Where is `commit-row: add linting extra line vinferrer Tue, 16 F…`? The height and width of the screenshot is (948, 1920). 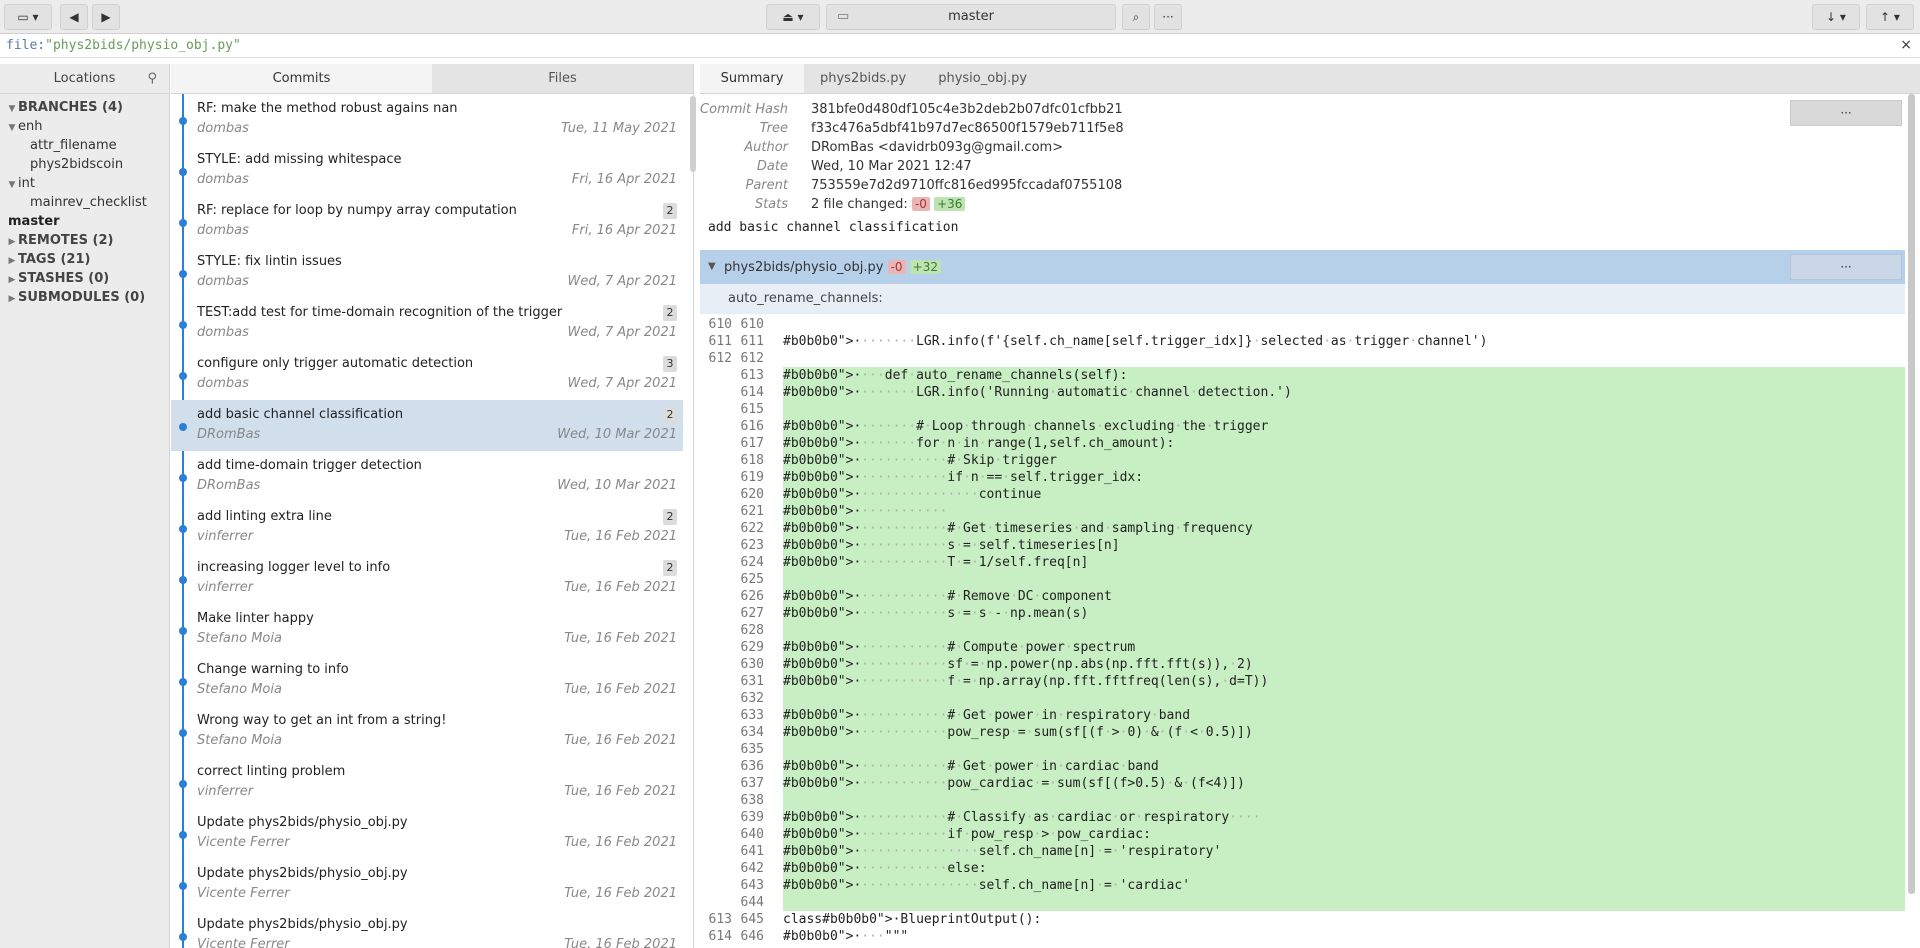
commit-row: add linting extra line vinferrer Tue, 16 F… is located at coordinates (427, 527).